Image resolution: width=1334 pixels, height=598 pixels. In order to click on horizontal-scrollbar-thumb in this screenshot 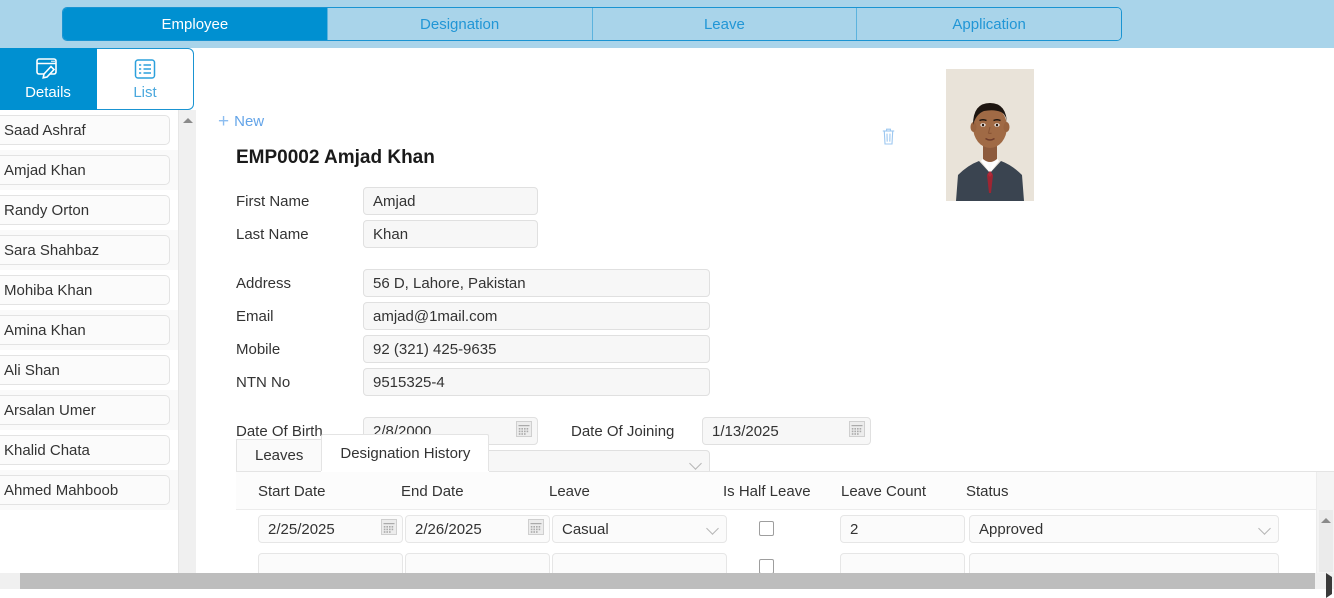, I will do `click(667, 581)`.